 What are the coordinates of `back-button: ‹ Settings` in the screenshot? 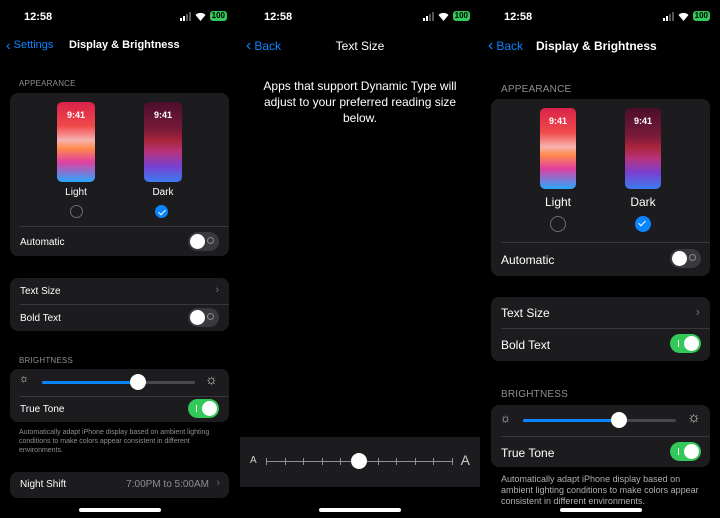 It's located at (30, 45).